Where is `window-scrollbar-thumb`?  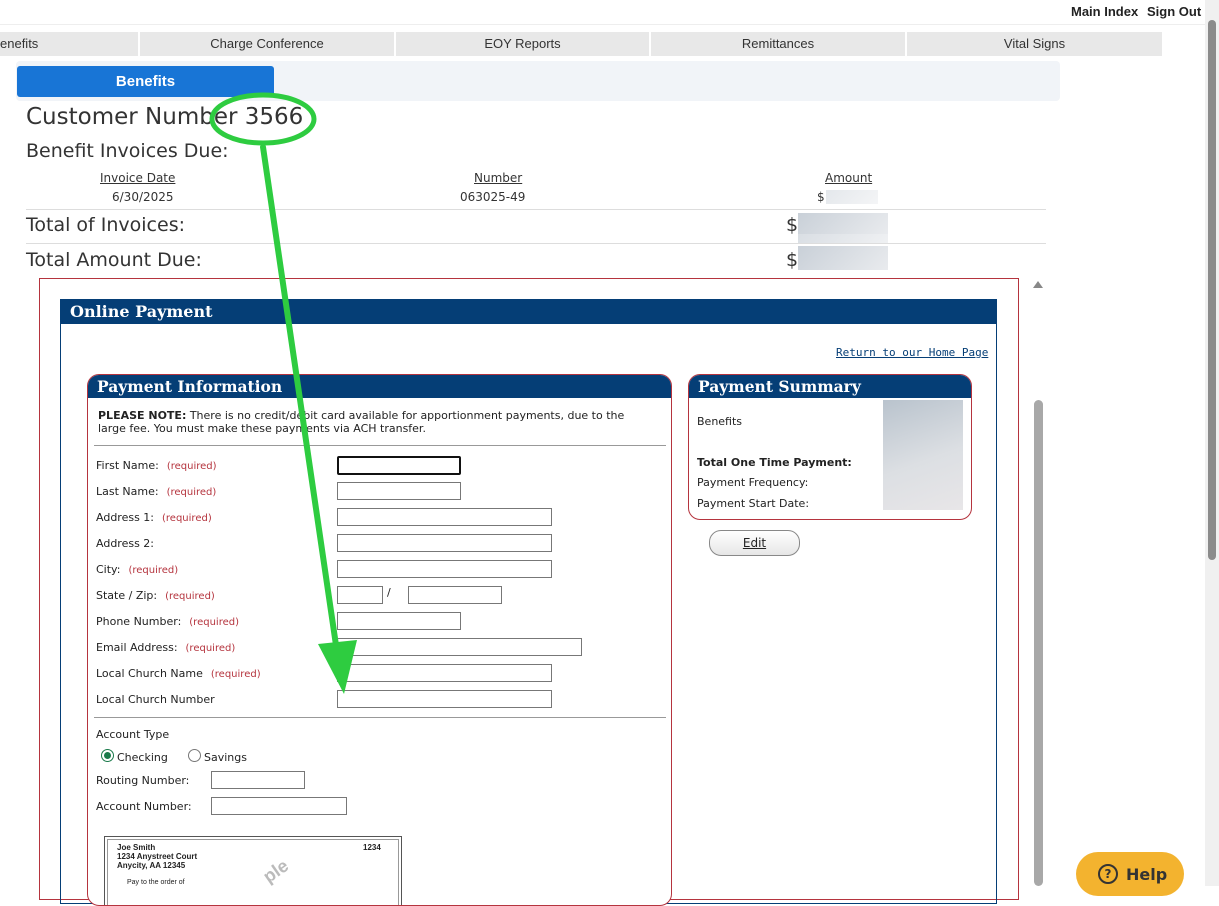 window-scrollbar-thumb is located at coordinates (1212, 290).